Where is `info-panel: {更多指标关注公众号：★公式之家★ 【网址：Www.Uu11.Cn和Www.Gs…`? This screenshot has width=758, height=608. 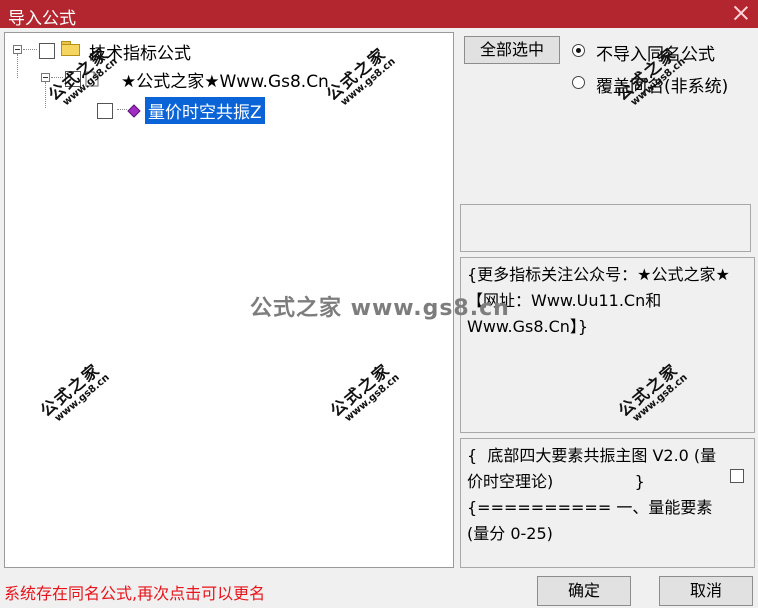
info-panel: {更多指标关注公众号：★公式之家★ 【网址：Www.Uu11.Cn和Www.Gs… is located at coordinates (607, 345).